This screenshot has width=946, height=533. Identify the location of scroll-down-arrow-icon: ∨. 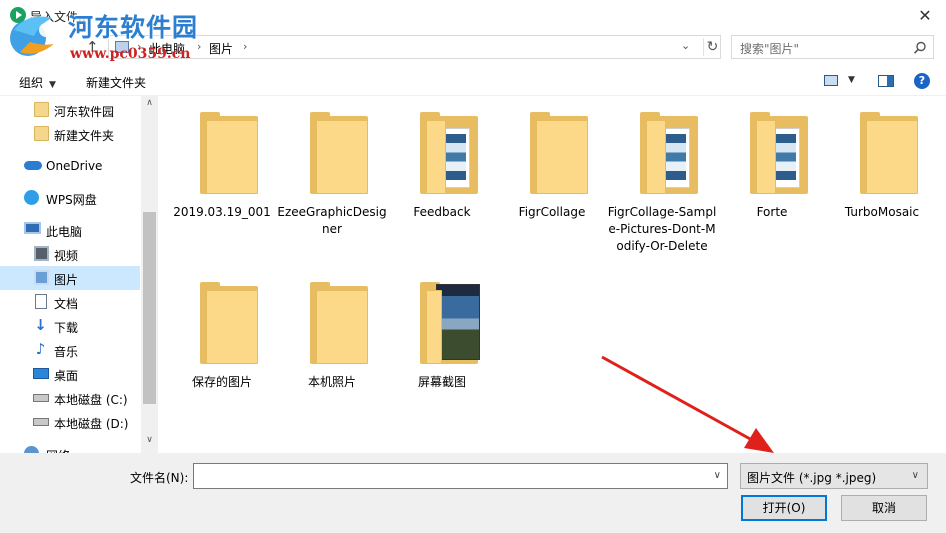
(149, 442).